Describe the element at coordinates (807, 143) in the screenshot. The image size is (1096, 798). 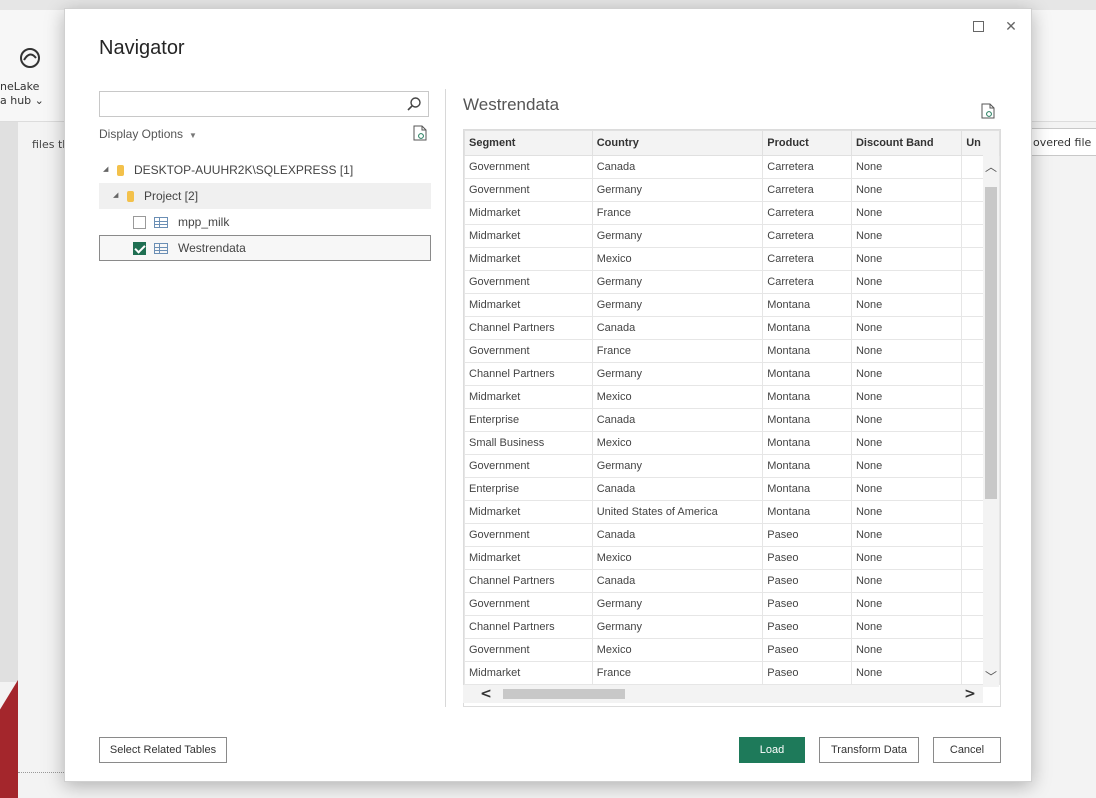
I see `column-header: Product` at that location.